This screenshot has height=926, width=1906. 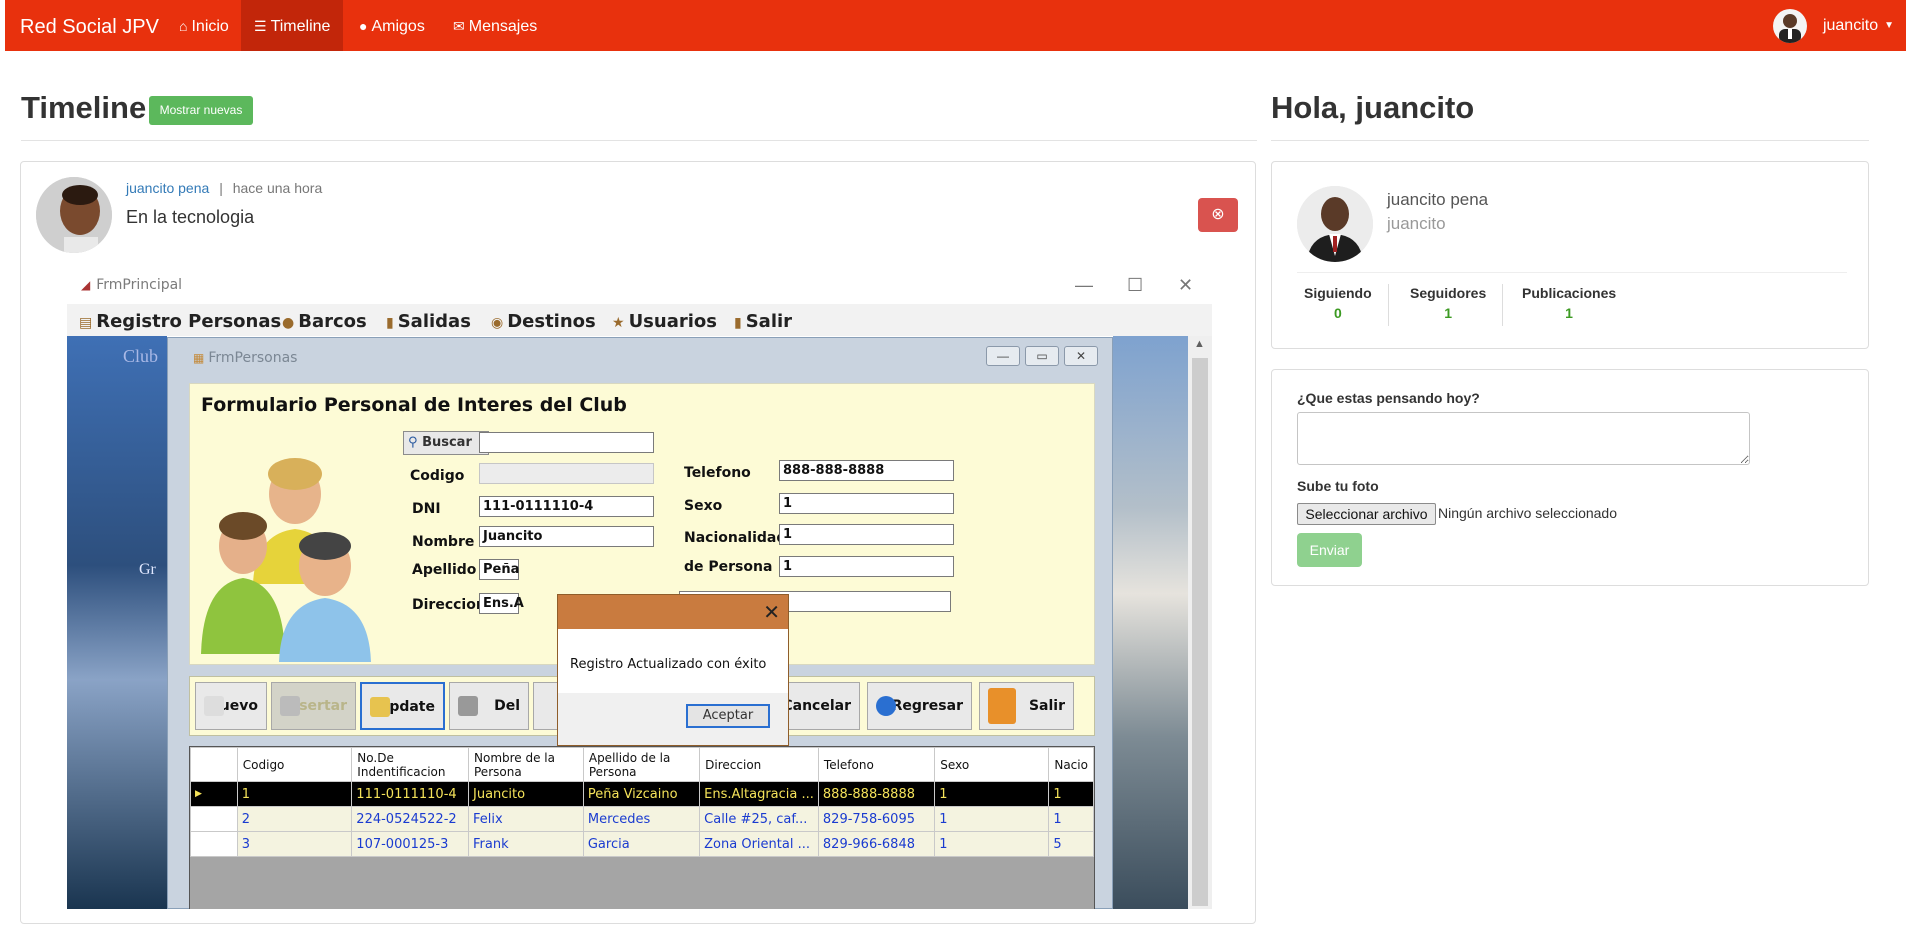 What do you see at coordinates (363, 26) in the screenshot?
I see `user-icon: ●` at bounding box center [363, 26].